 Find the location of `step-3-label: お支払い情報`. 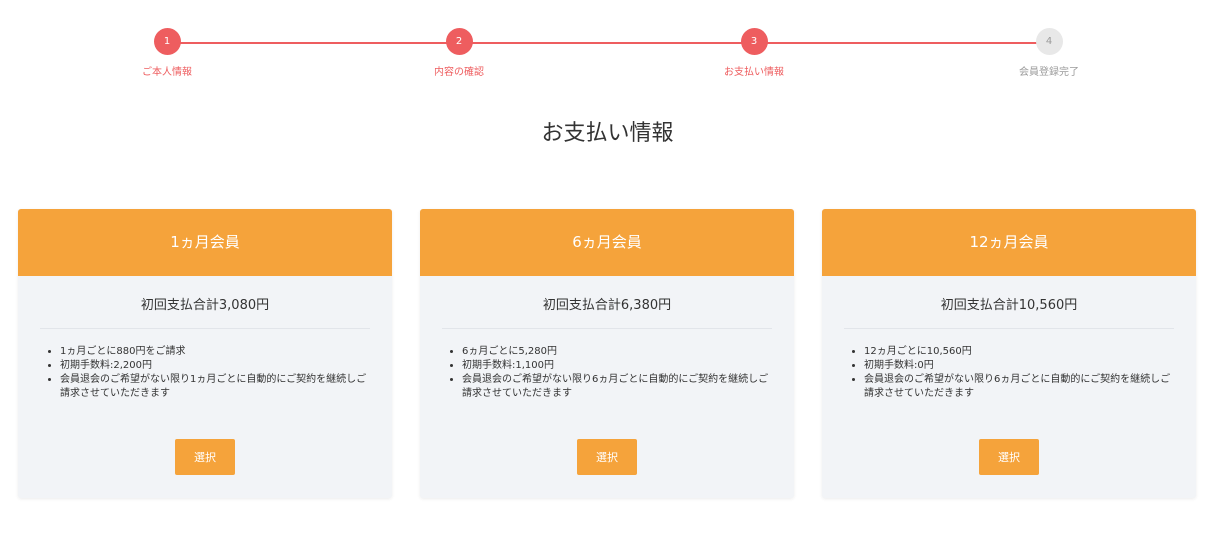

step-3-label: お支払い情報 is located at coordinates (754, 72).